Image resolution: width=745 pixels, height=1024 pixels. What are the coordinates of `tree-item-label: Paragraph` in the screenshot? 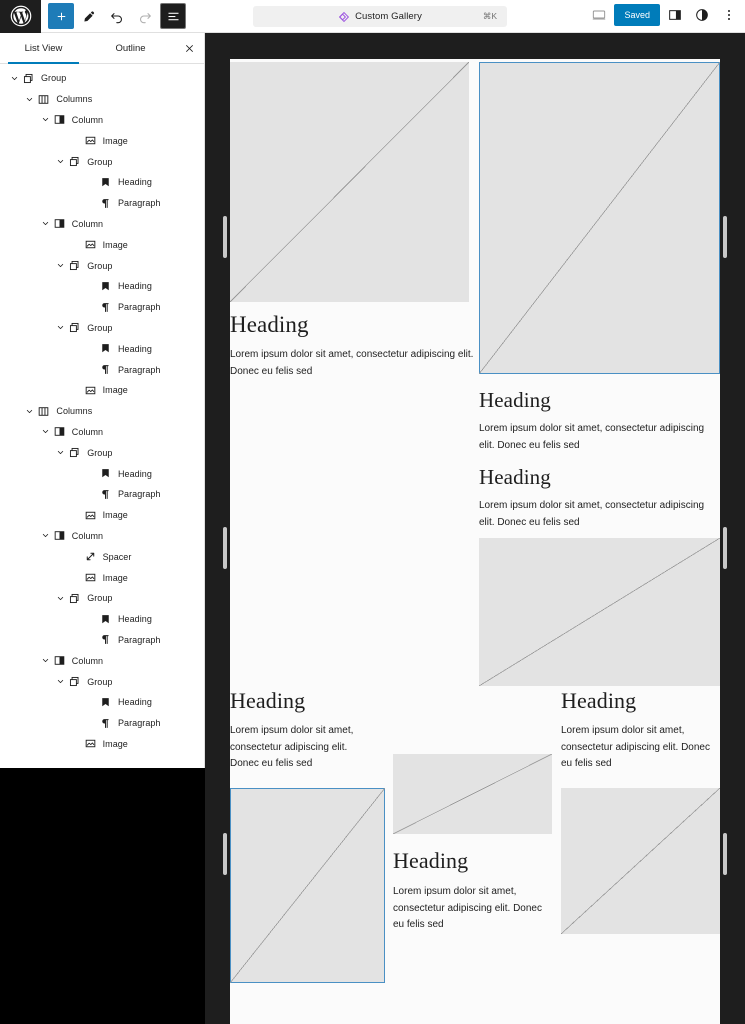 It's located at (139, 307).